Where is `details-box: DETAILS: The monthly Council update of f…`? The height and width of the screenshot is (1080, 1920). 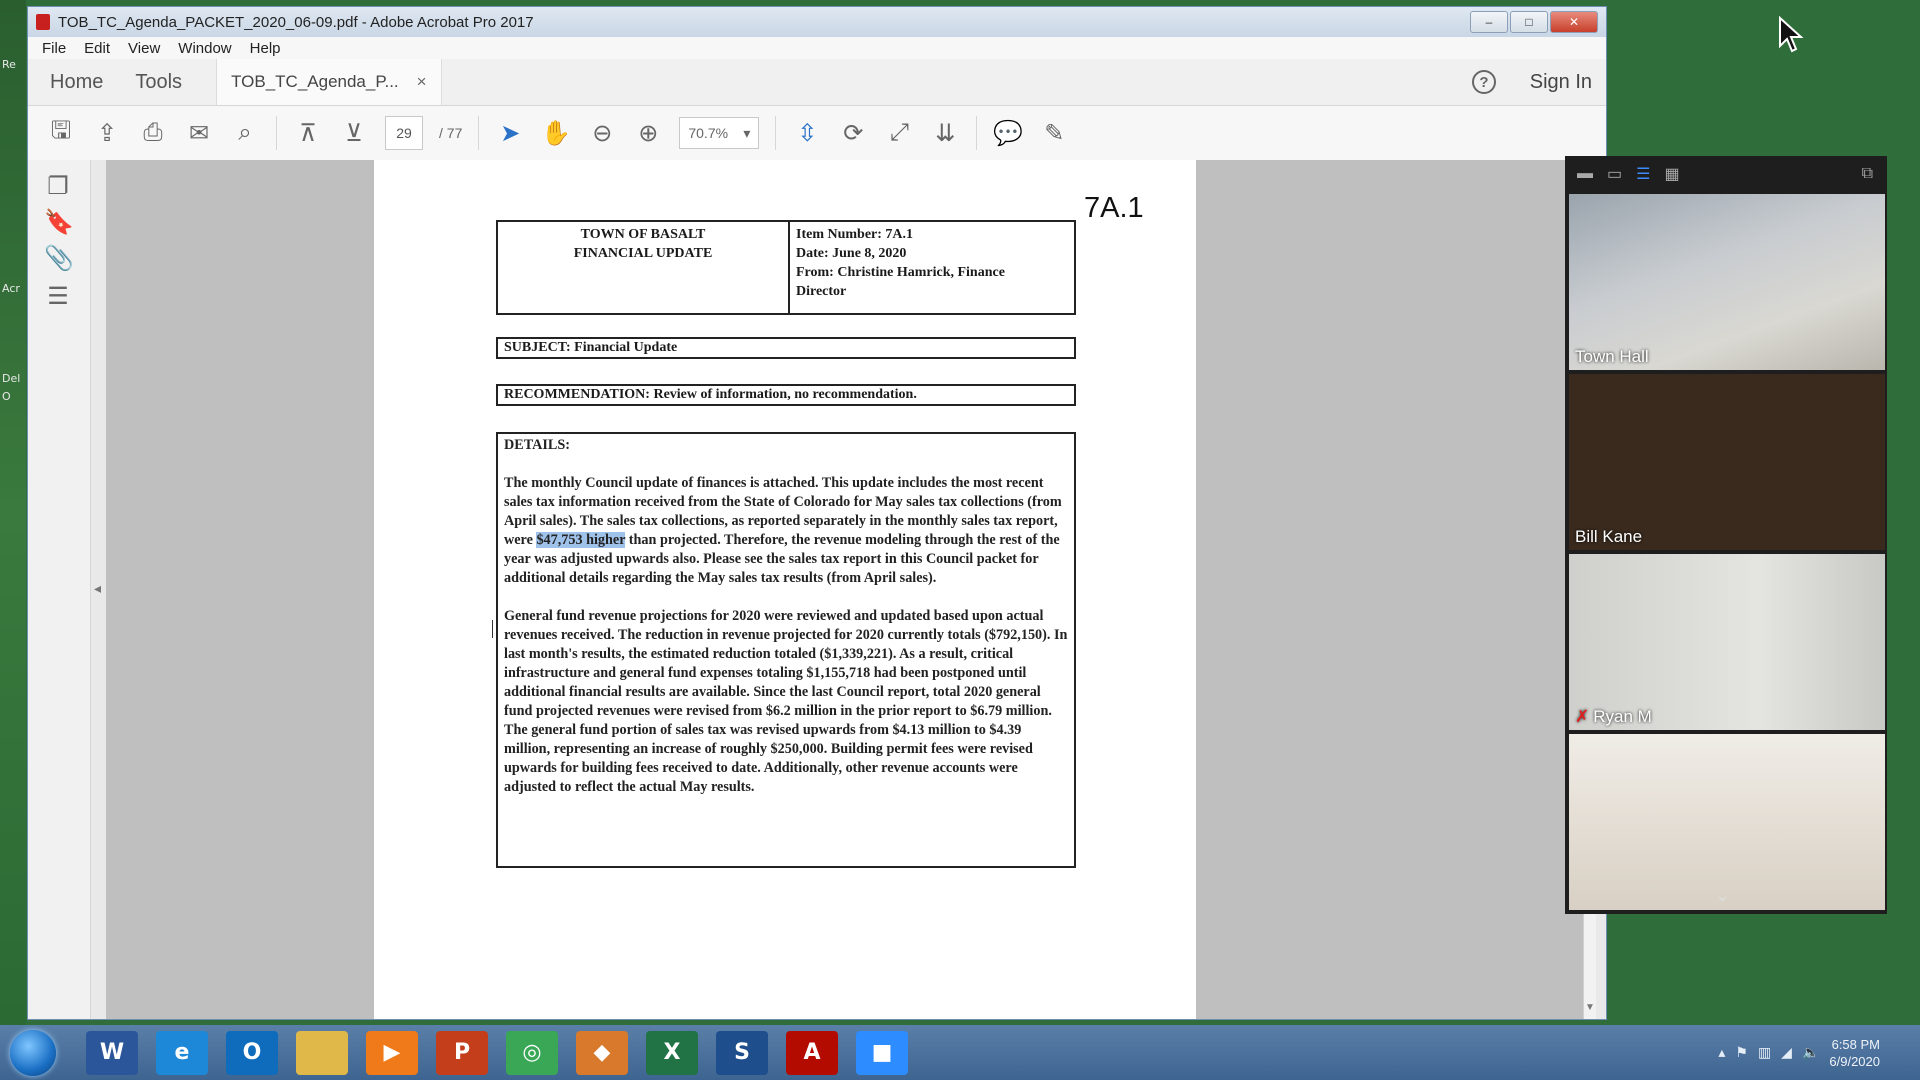 details-box: DETAILS: The monthly Council update of f… is located at coordinates (786, 650).